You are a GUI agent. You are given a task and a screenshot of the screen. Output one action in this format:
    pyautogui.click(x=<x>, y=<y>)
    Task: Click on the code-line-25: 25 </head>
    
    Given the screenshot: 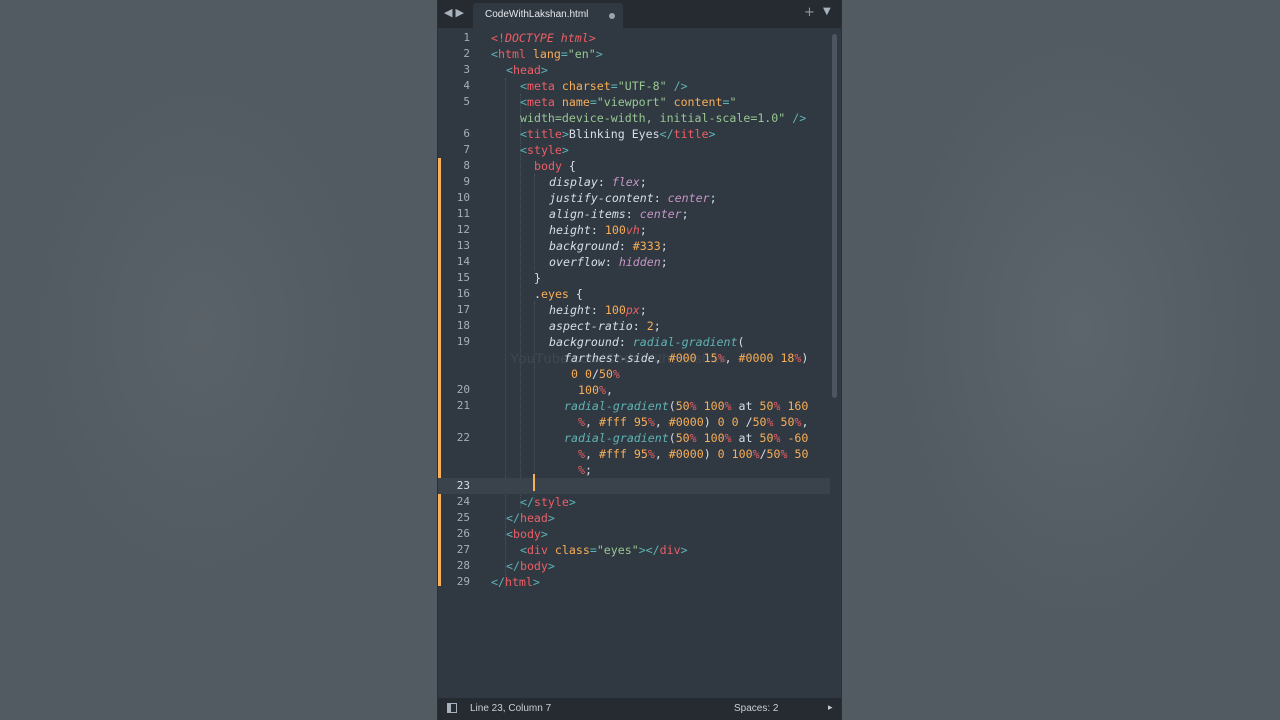 What is the action you would take?
    pyautogui.click(x=634, y=518)
    